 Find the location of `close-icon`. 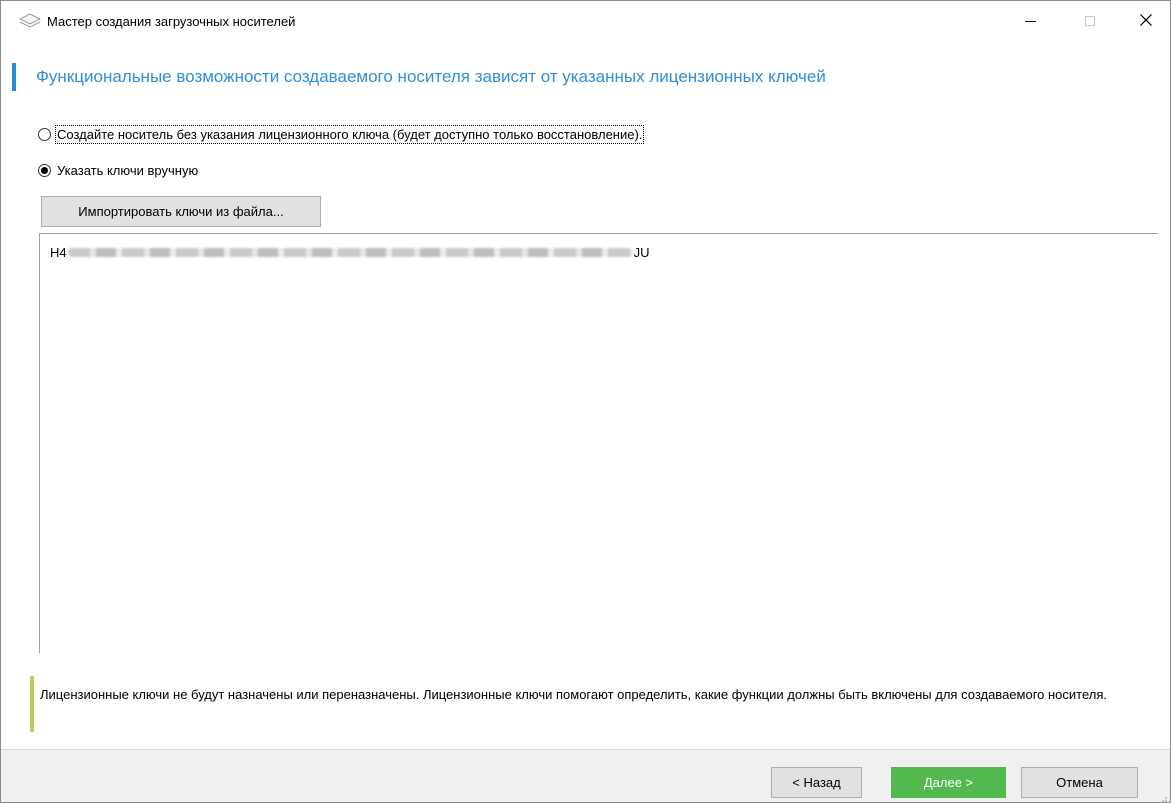

close-icon is located at coordinates (1146, 21).